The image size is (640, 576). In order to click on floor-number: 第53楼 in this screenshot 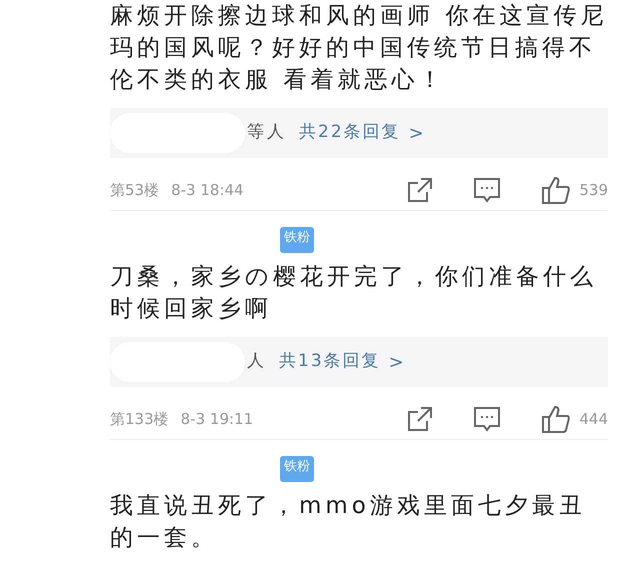, I will do `click(135, 190)`.